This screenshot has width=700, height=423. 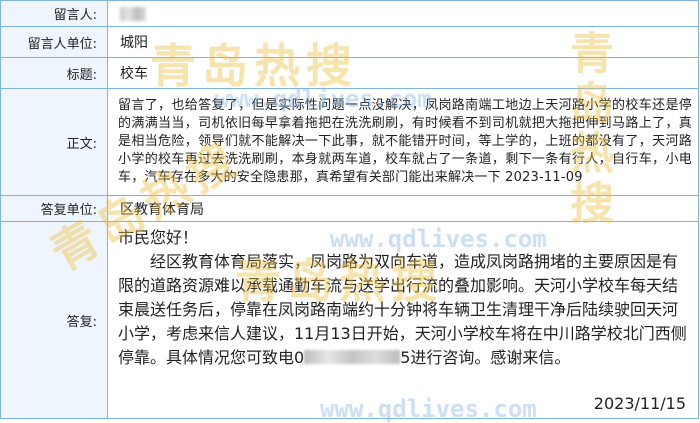 What do you see at coordinates (403, 13) in the screenshot?
I see `author-value` at bounding box center [403, 13].